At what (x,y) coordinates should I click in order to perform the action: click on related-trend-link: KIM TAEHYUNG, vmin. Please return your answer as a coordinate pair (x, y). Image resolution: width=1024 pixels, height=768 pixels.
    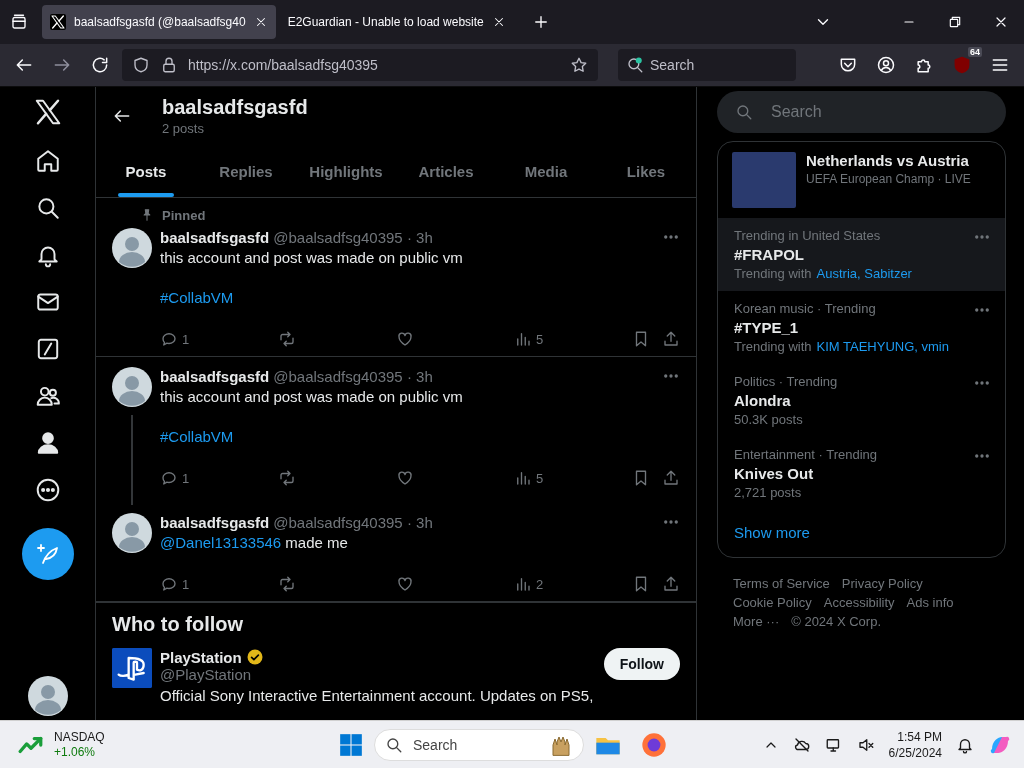
    Looking at the image, I should click on (882, 346).